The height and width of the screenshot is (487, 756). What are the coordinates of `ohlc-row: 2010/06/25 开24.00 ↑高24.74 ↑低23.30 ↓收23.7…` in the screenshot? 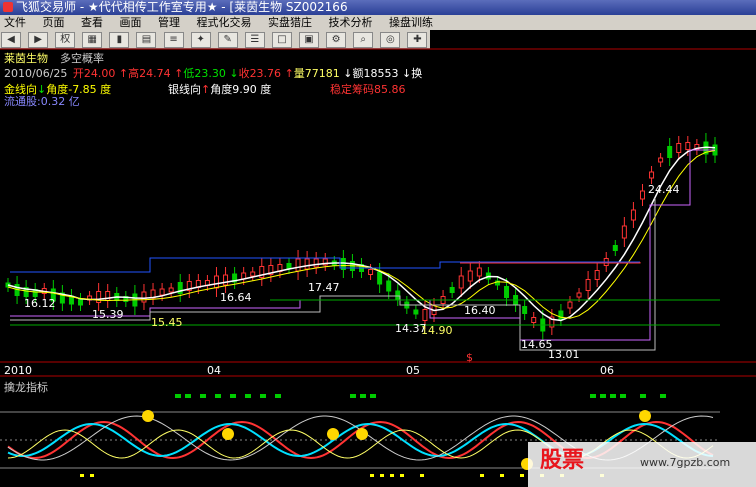 It's located at (213, 73).